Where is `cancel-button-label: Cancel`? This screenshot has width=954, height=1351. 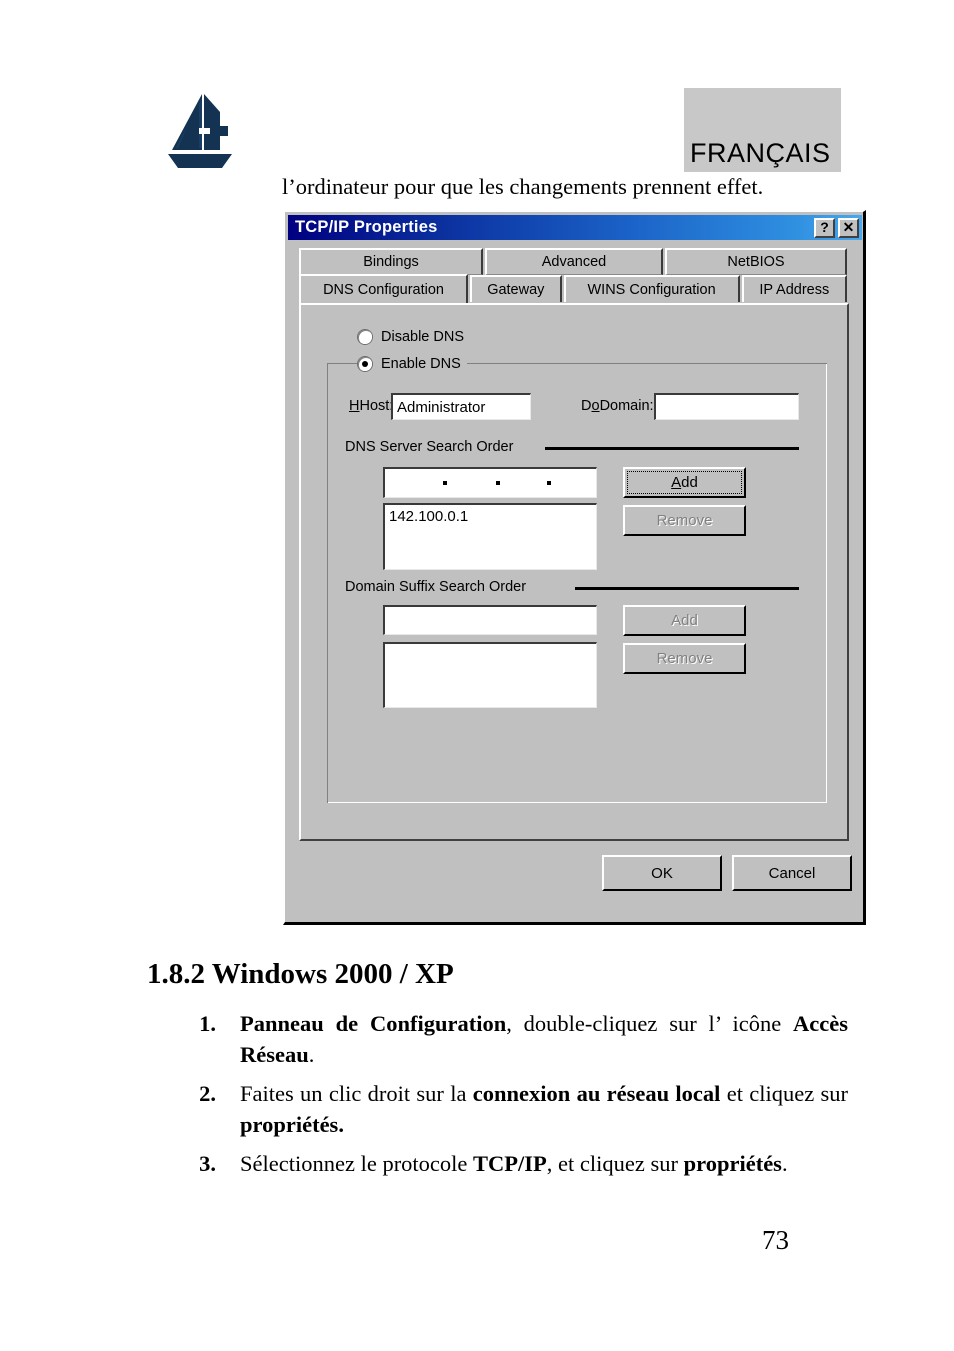
cancel-button-label: Cancel is located at coordinates (792, 873).